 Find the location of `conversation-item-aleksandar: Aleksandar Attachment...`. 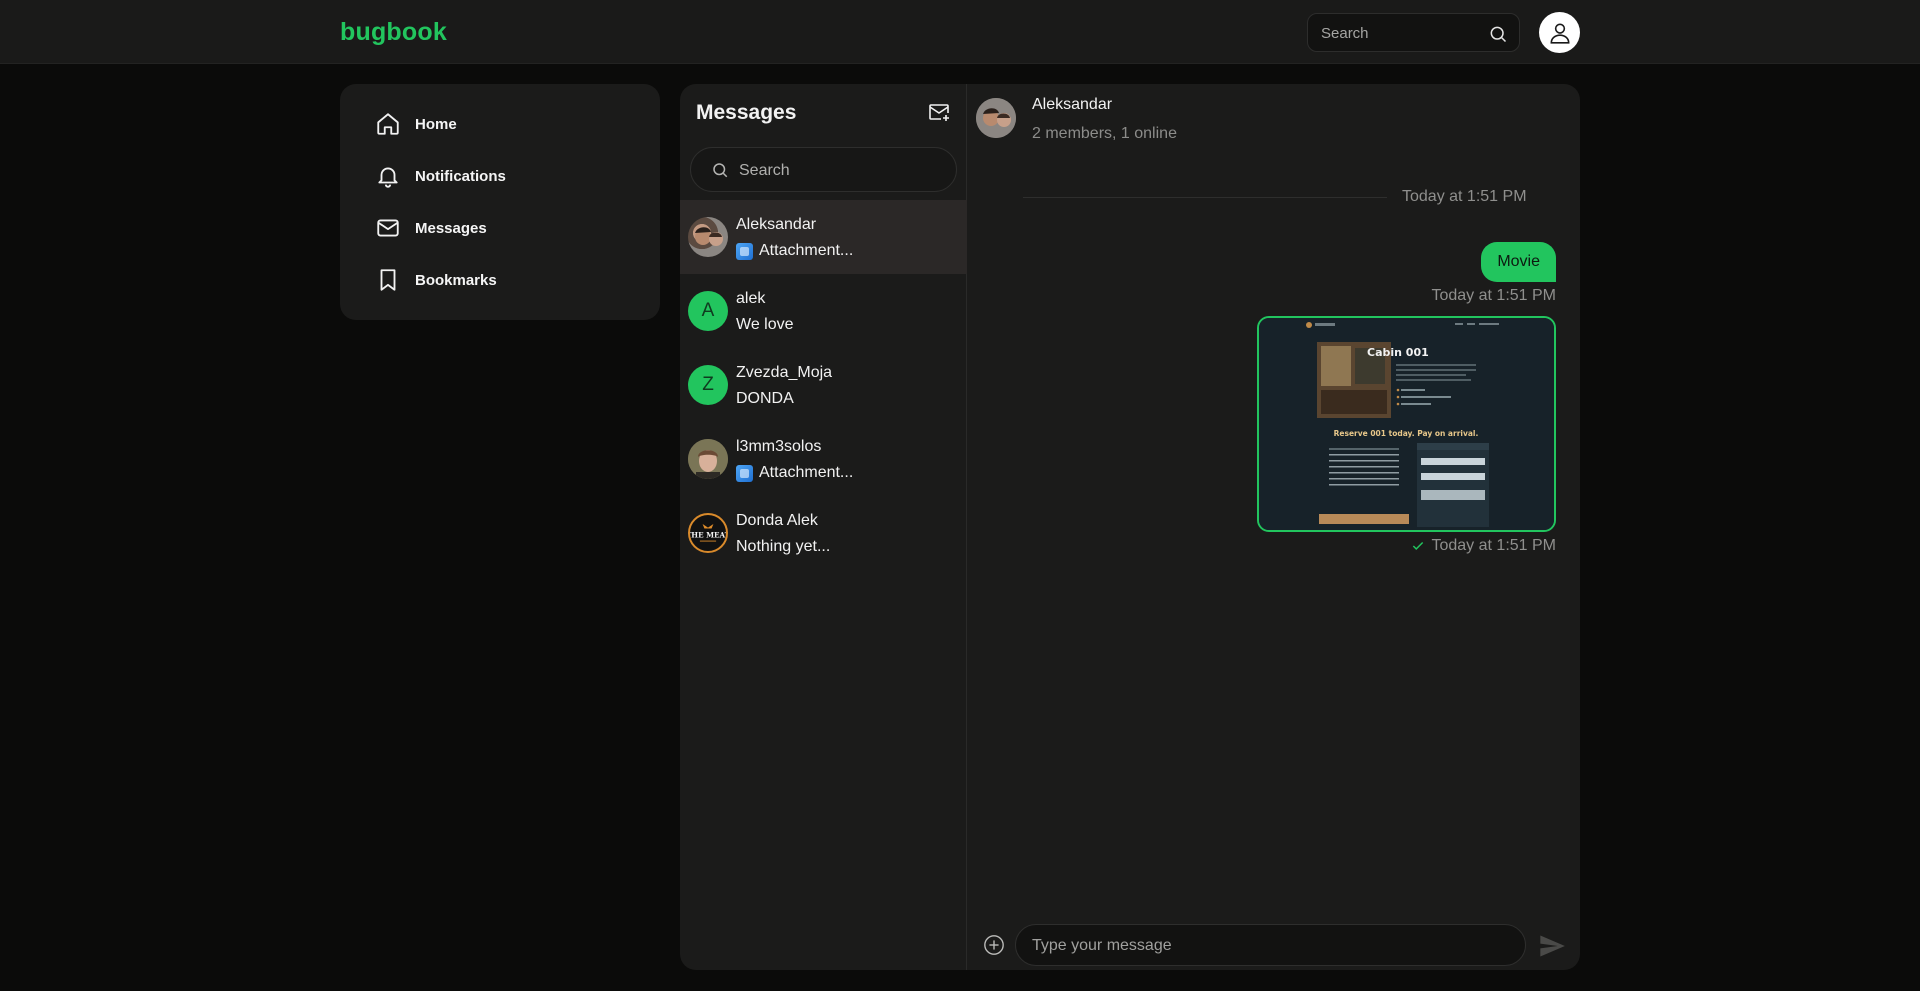

conversation-item-aleksandar: Aleksandar Attachment... is located at coordinates (823, 237).